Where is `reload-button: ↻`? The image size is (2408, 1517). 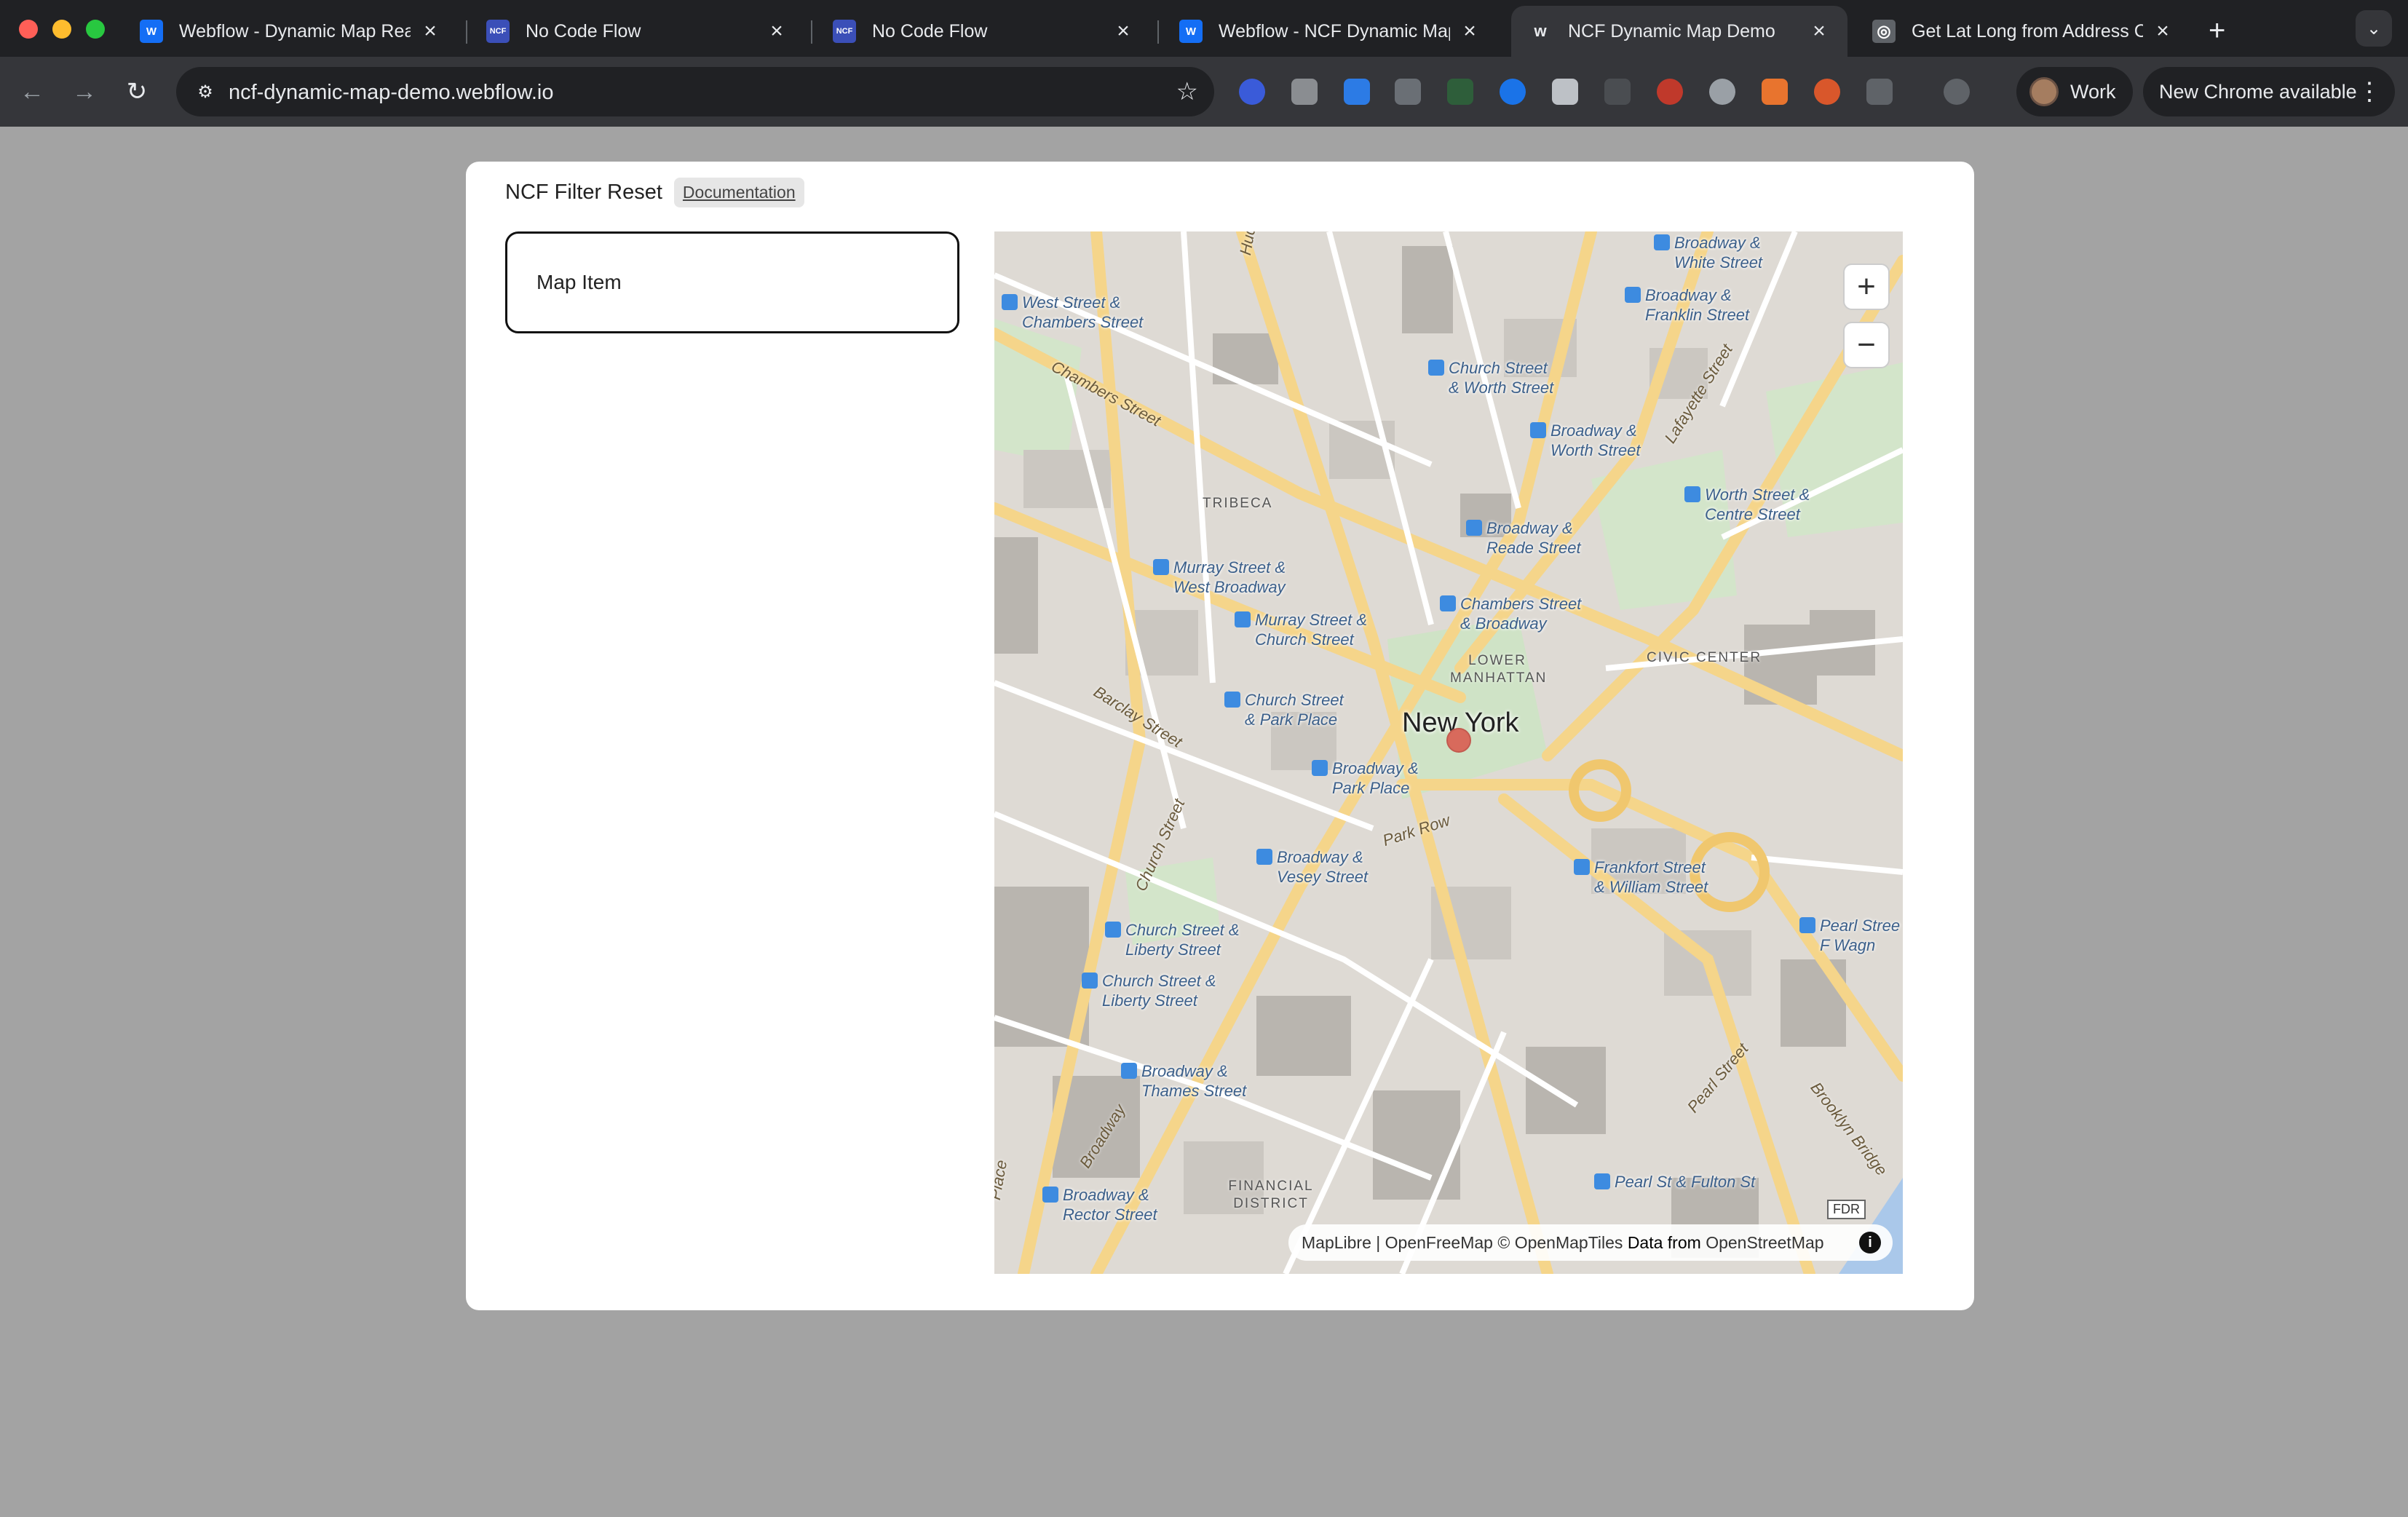
reload-button: ↻ is located at coordinates (136, 92).